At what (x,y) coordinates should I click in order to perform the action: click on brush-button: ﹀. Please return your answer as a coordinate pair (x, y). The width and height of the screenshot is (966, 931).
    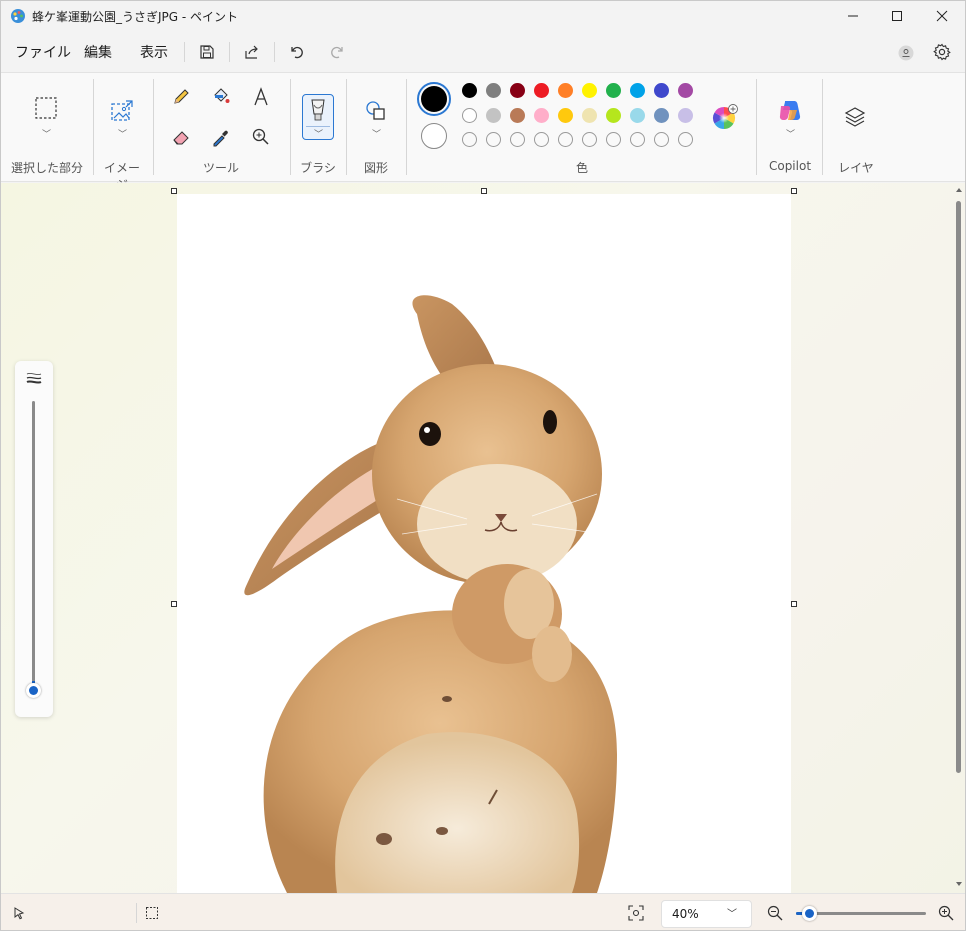
    Looking at the image, I should click on (318, 117).